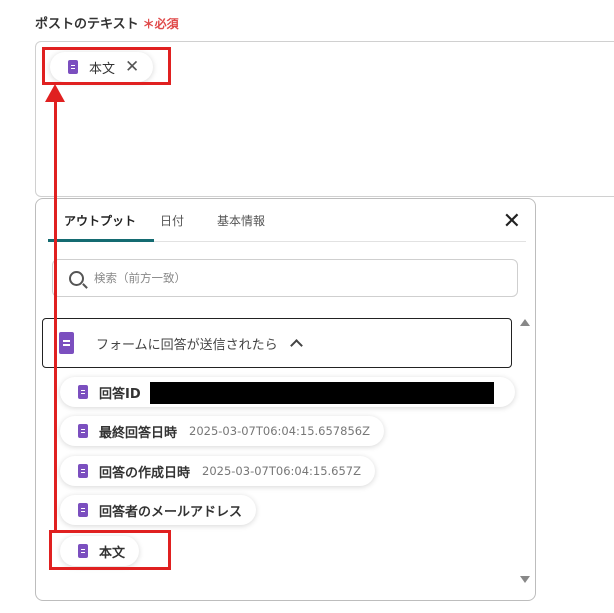  I want to click on search-field, so click(285, 278).